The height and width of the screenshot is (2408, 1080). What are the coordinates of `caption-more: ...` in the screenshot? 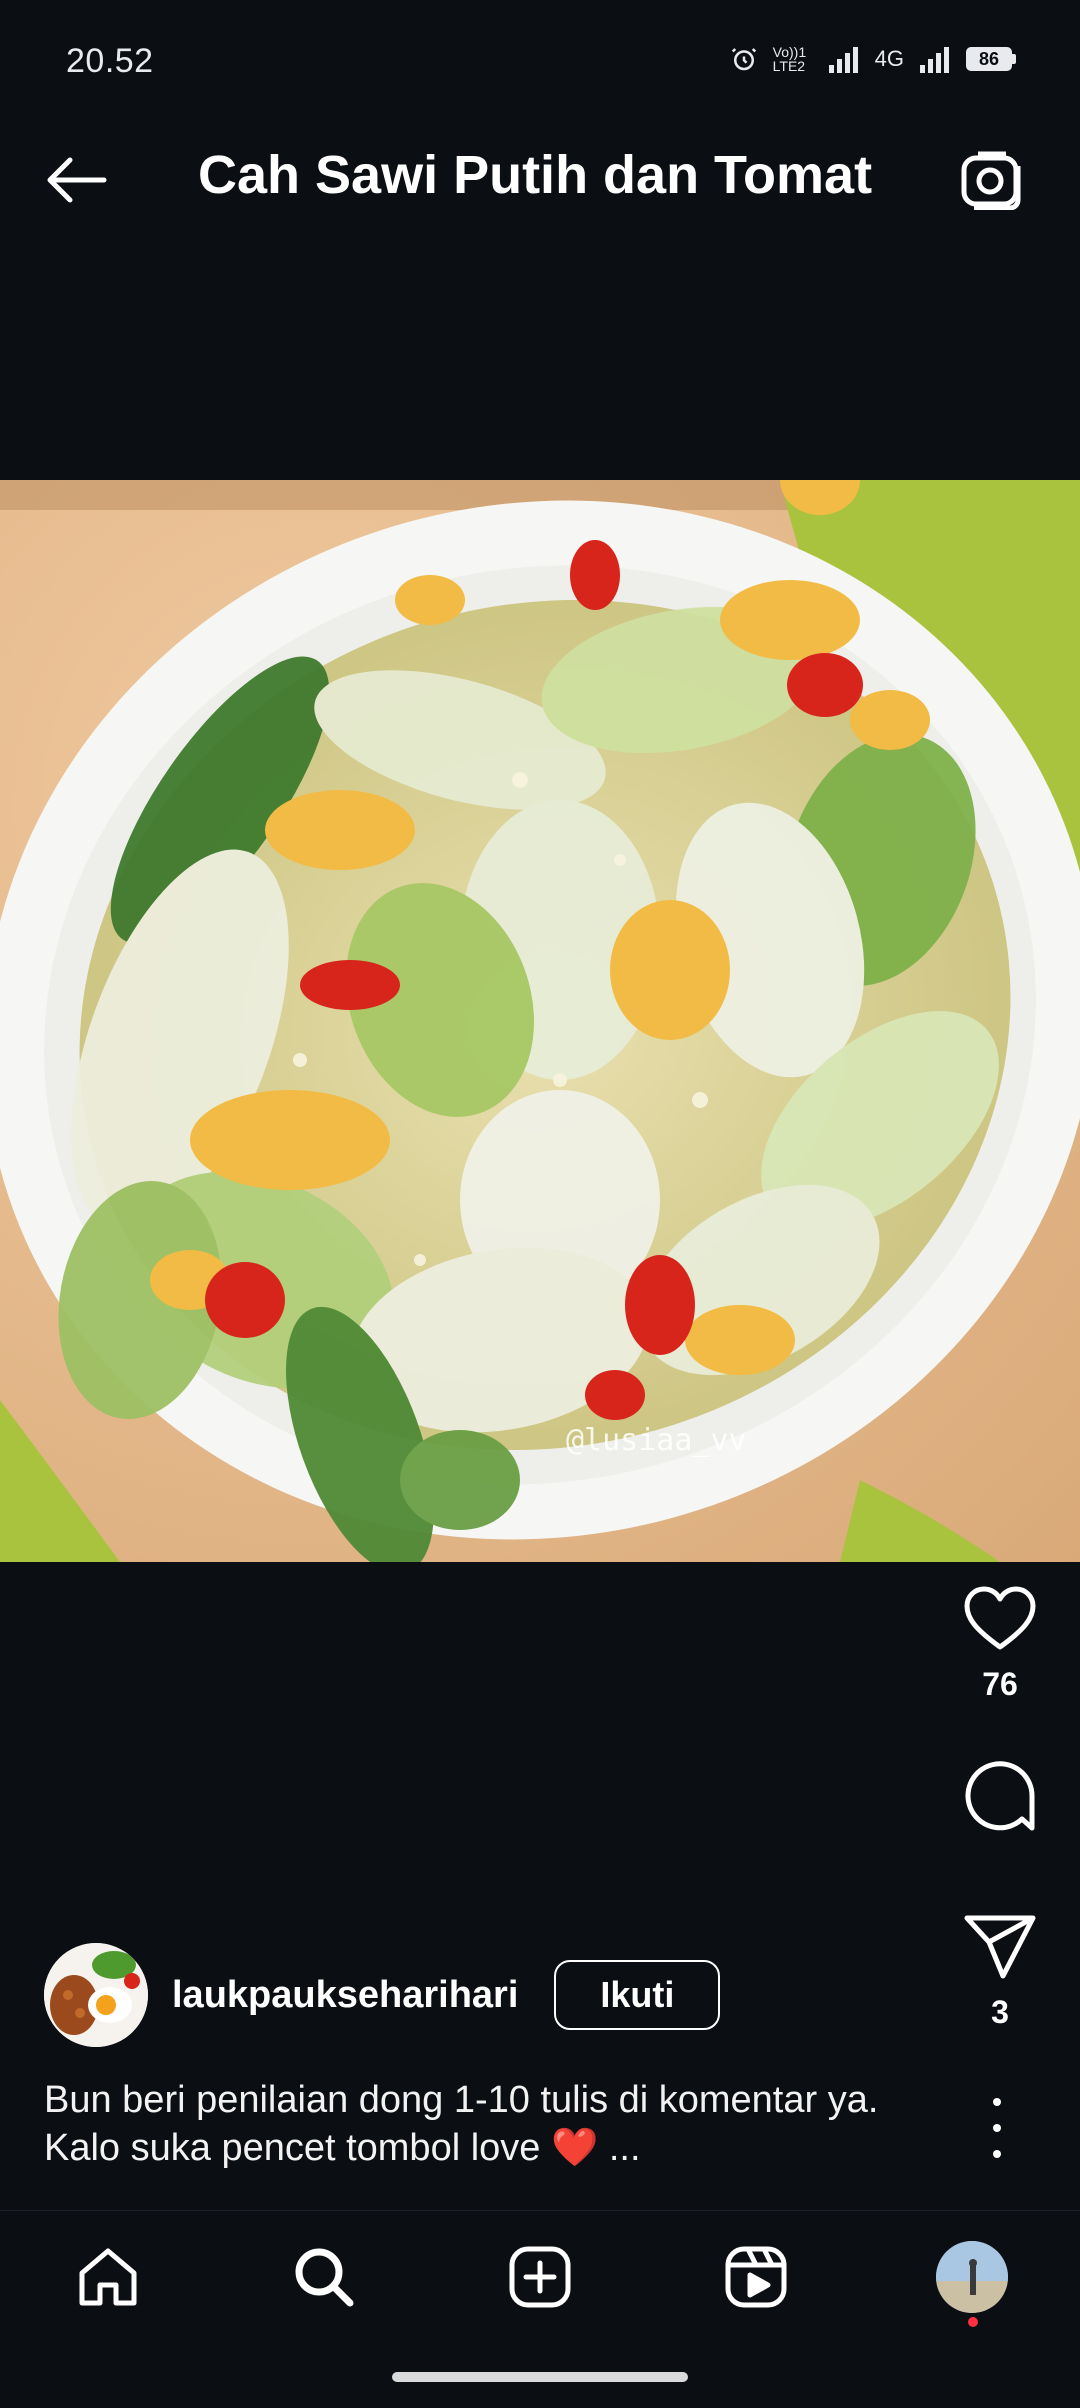 It's located at (625, 2148).